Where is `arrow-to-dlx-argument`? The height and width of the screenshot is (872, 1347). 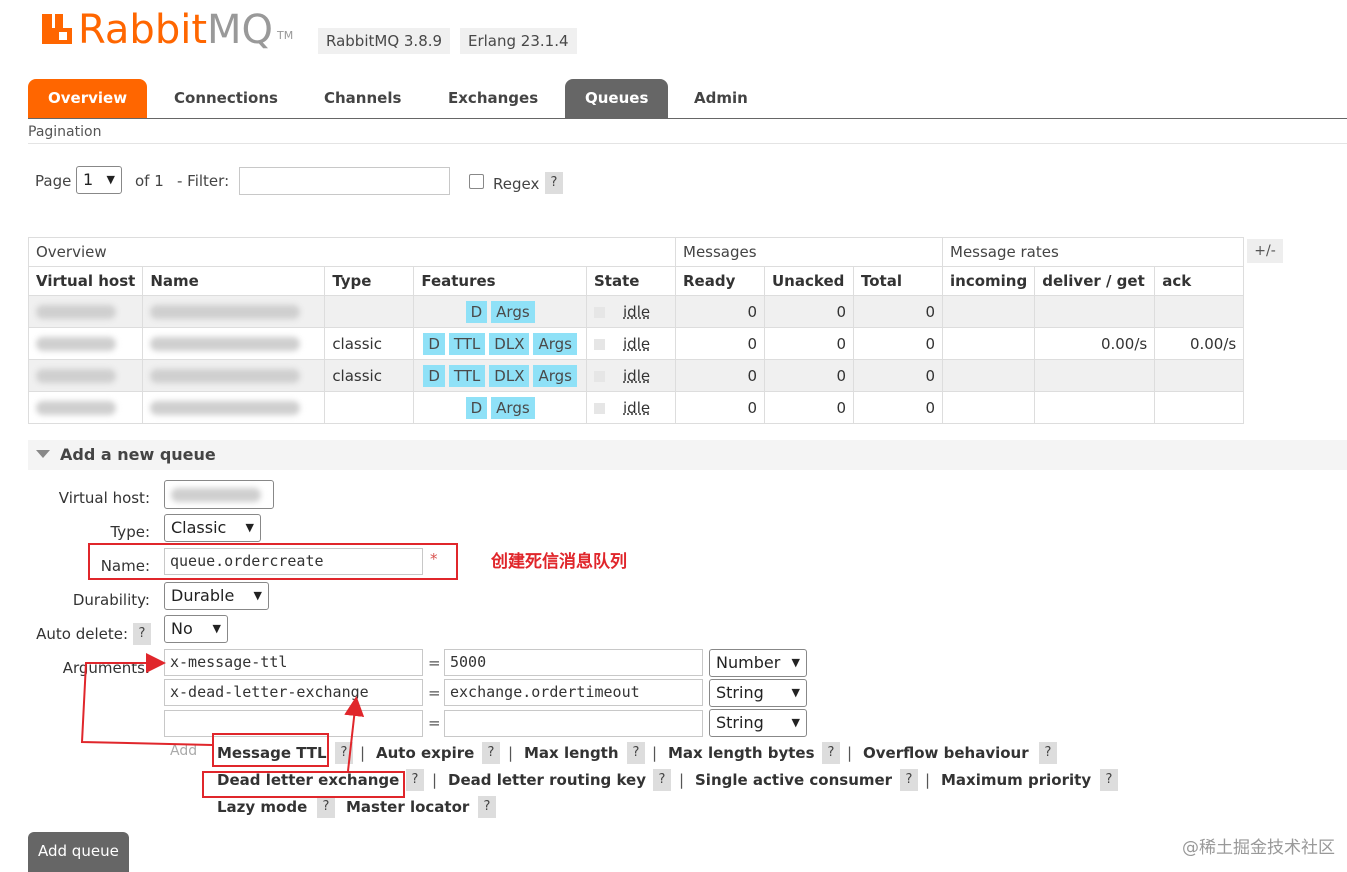 arrow-to-dlx-argument is located at coordinates (354, 734).